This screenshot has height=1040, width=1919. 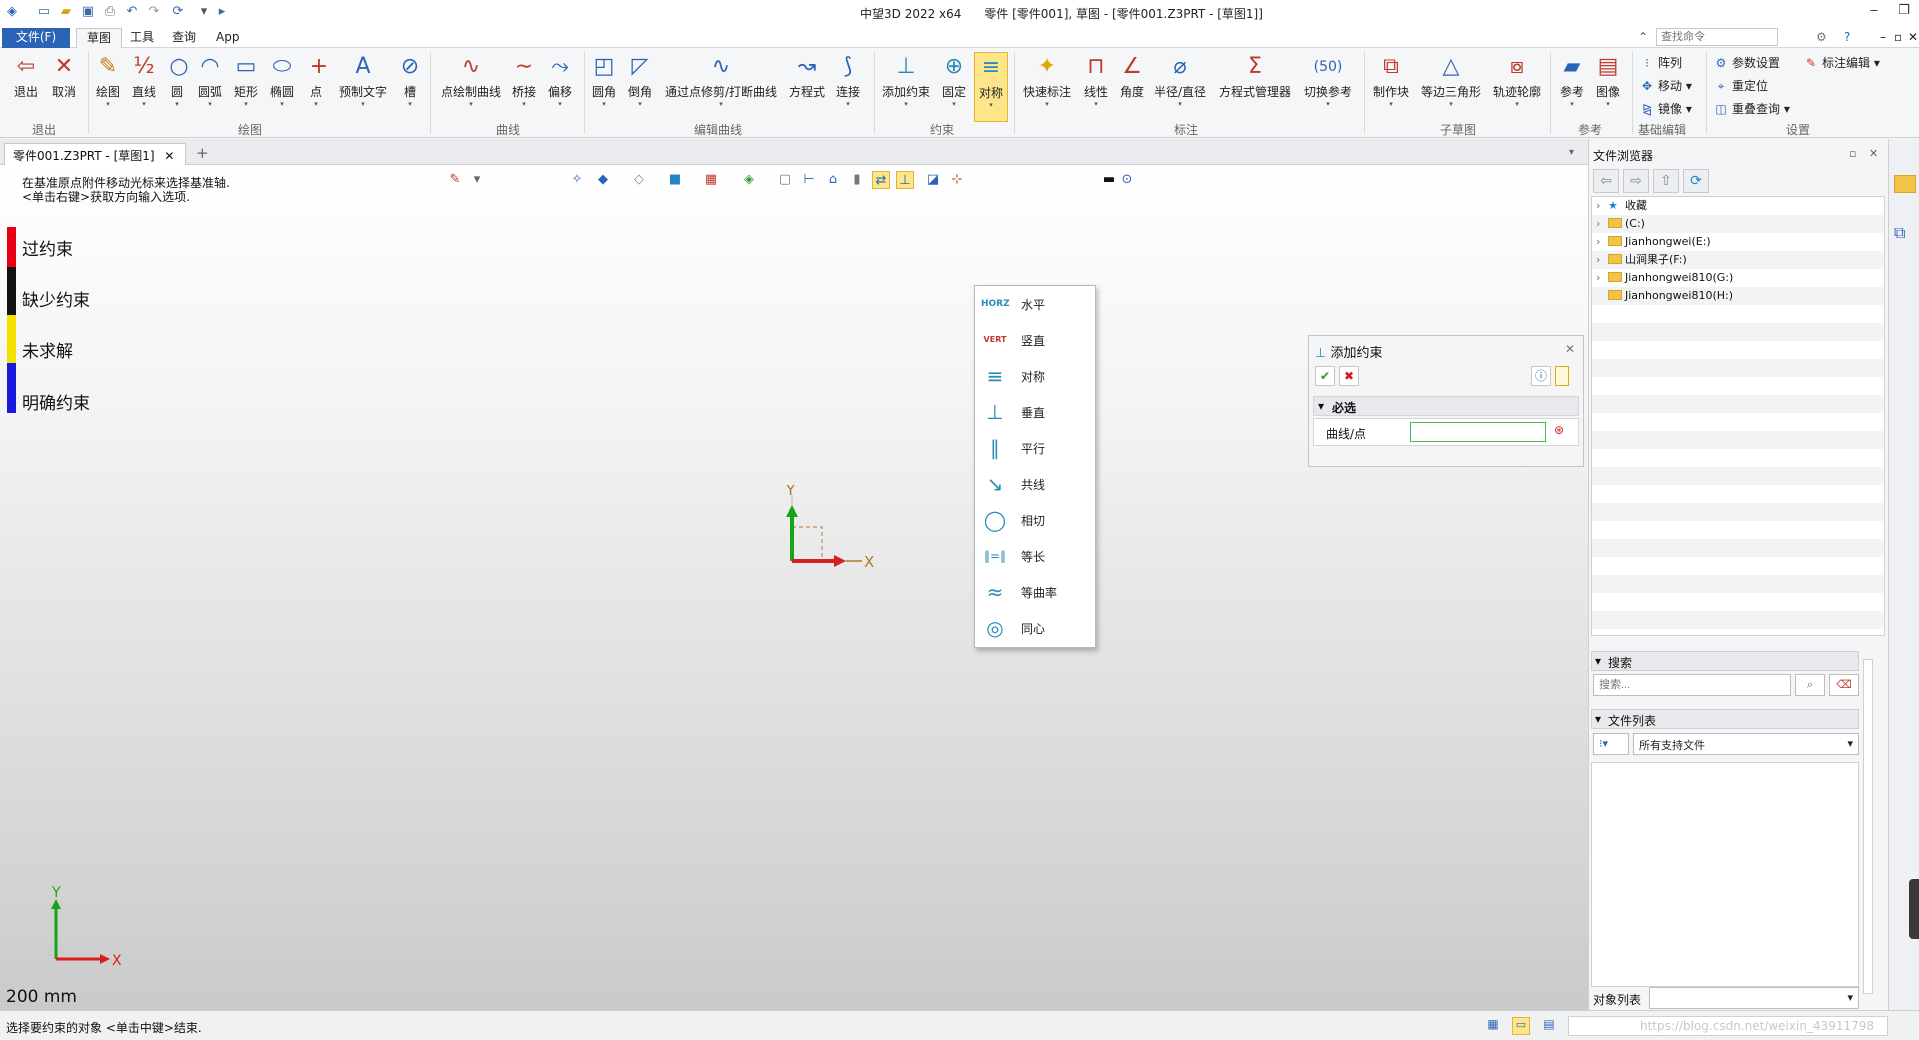 I want to click on document-tab: 零件001.Z3PRT - [草图1] ✕, so click(x=95, y=154).